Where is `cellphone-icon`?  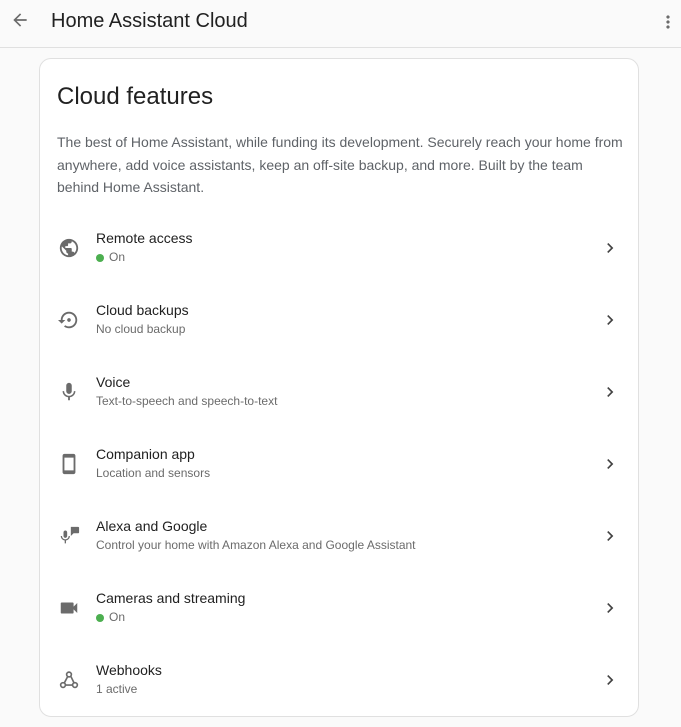 cellphone-icon is located at coordinates (69, 464).